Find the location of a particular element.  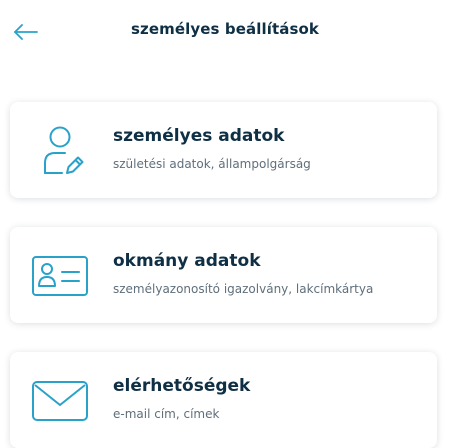

card-title: személyes adatok is located at coordinates (199, 136).